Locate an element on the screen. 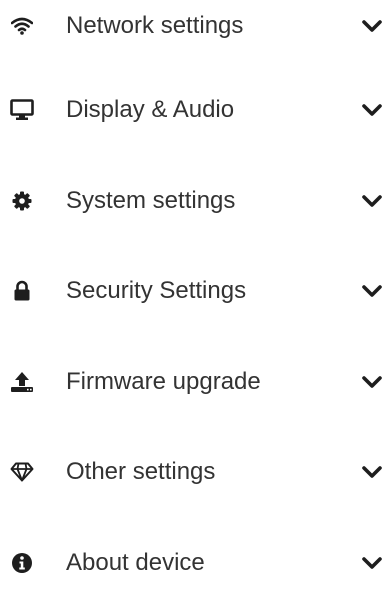  menu-item-display-audio: Display & Audio is located at coordinates (196, 112).